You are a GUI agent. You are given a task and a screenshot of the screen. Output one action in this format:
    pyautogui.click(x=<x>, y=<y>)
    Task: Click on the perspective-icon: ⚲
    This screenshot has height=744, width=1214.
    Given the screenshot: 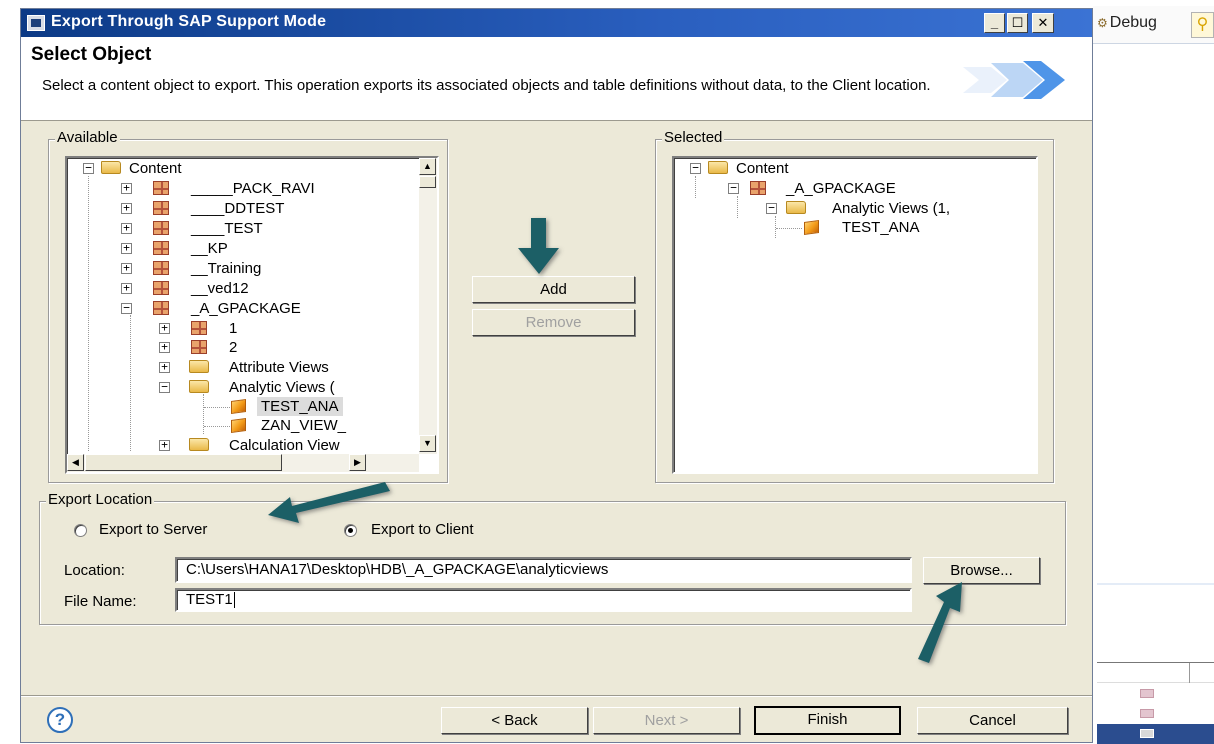 What is the action you would take?
    pyautogui.click(x=1202, y=25)
    